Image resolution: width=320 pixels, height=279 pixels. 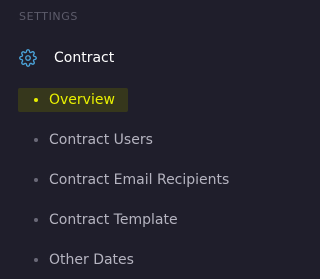 I want to click on nav-item-label: Contract Template, so click(x=113, y=220).